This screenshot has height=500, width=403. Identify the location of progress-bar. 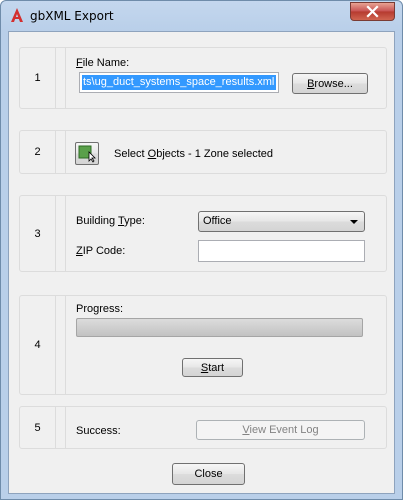
(219, 327).